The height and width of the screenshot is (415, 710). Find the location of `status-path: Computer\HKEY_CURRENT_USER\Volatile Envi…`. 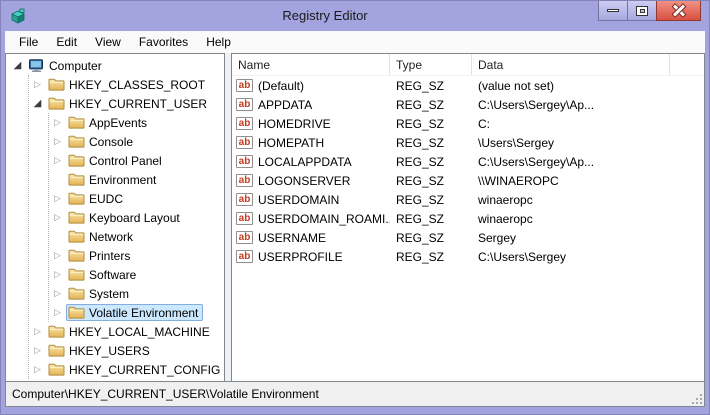

status-path: Computer\HKEY_CURRENT_USER\Volatile Envi… is located at coordinates (165, 394).